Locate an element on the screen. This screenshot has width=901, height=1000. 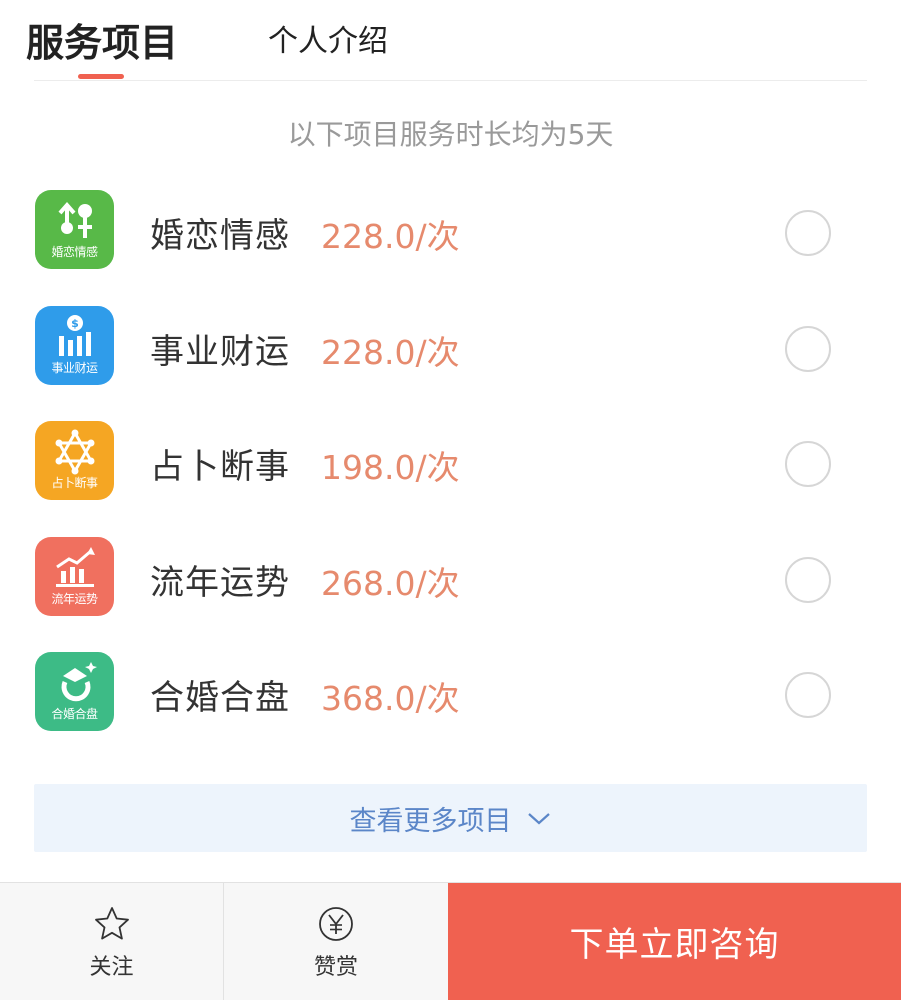
order-consult-button: 下单立即咨询 is located at coordinates (674, 941).